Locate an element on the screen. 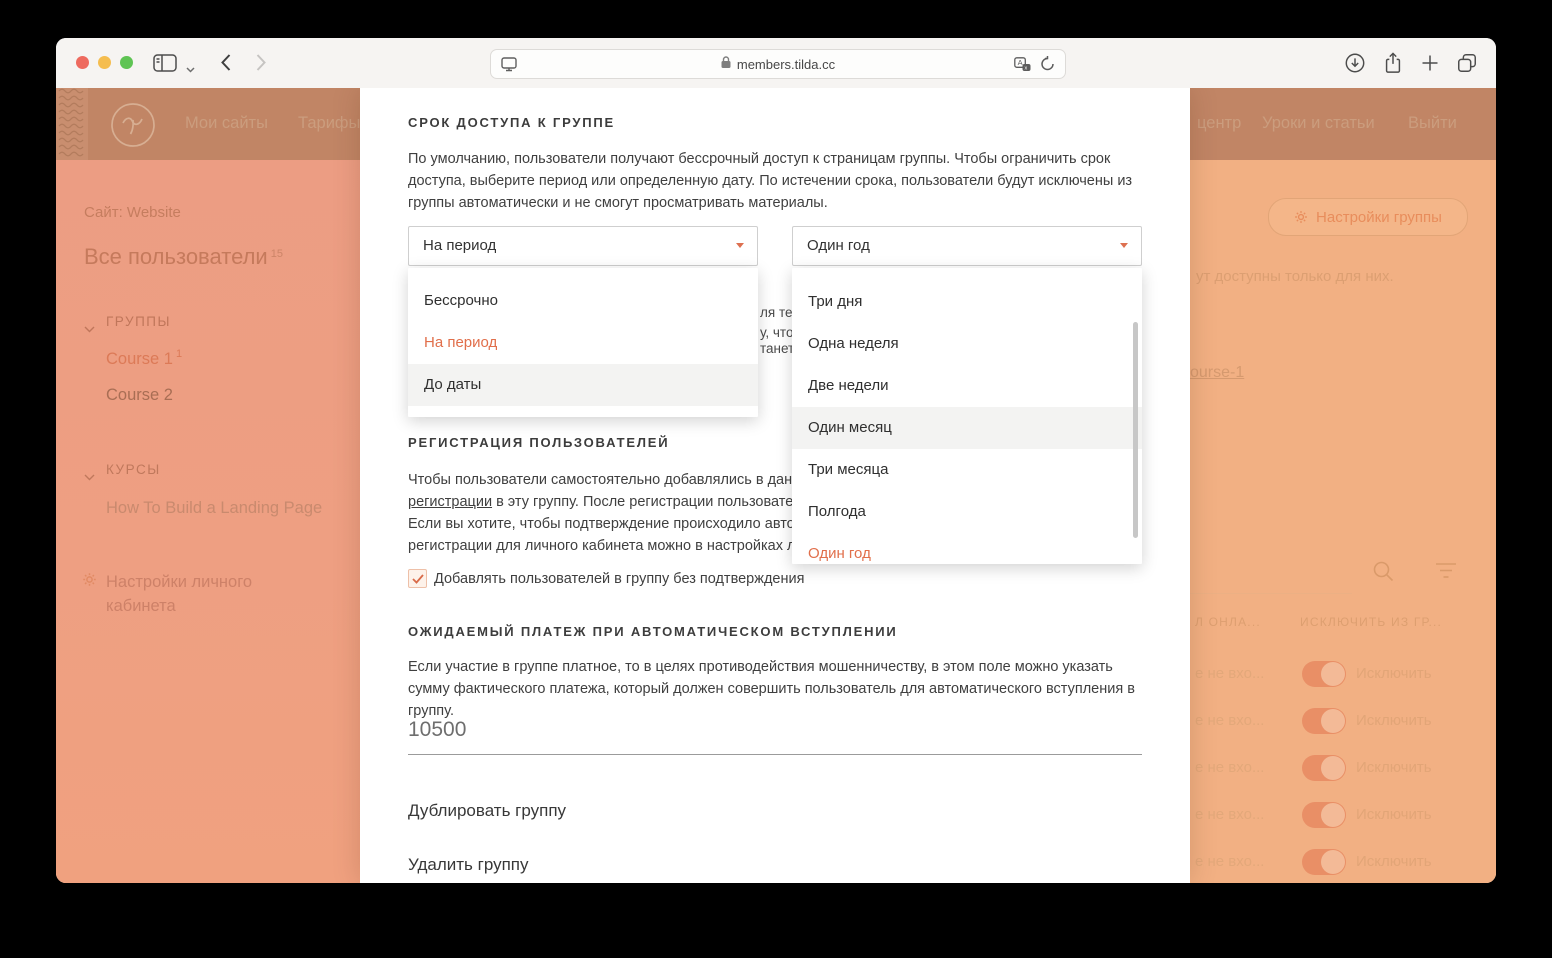 The image size is (1552, 958). reload-icon is located at coordinates (1047, 66).